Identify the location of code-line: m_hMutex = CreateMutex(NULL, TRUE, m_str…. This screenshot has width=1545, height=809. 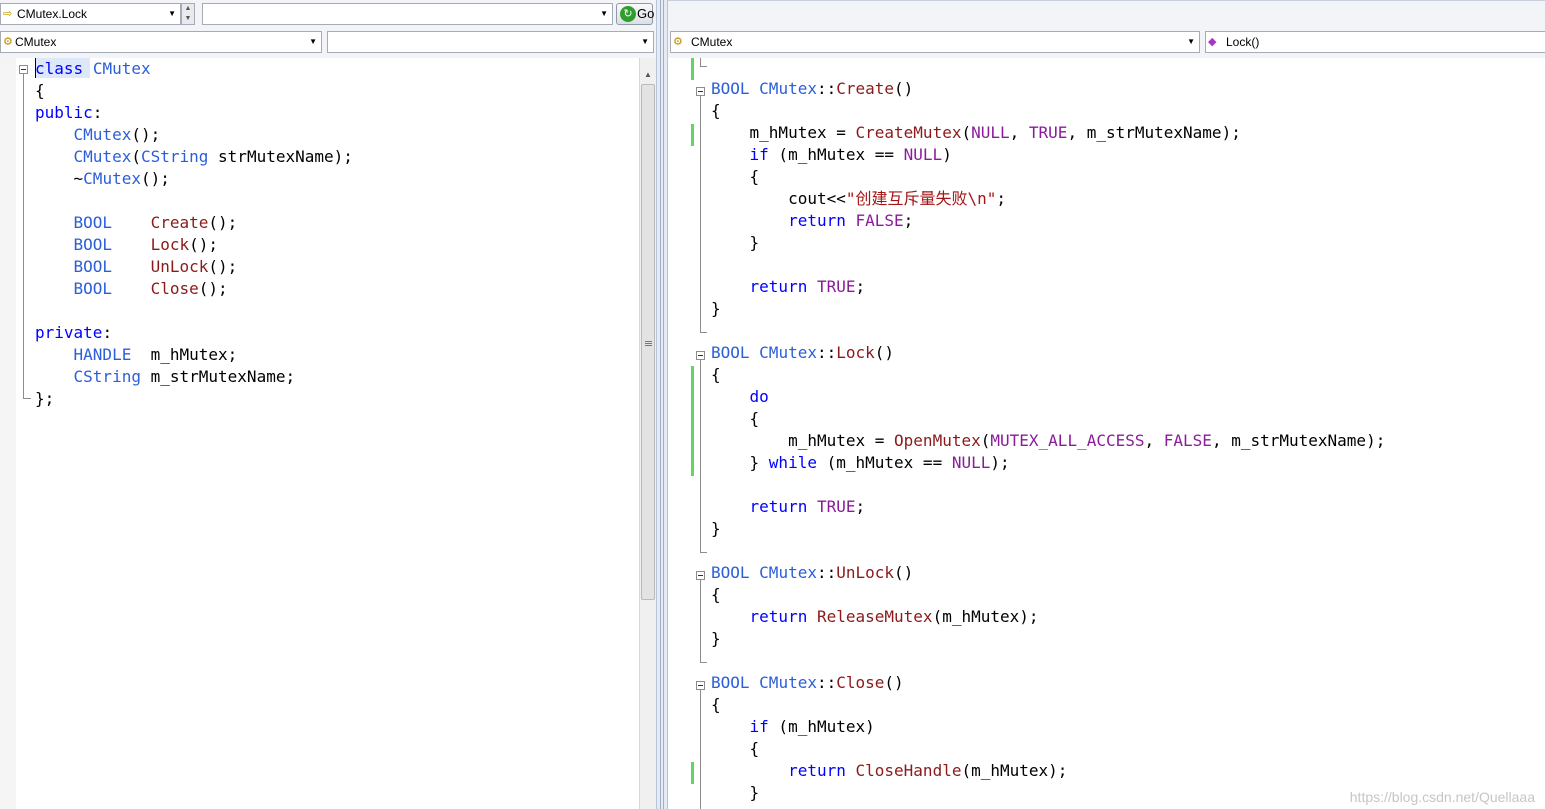
(1048, 133).